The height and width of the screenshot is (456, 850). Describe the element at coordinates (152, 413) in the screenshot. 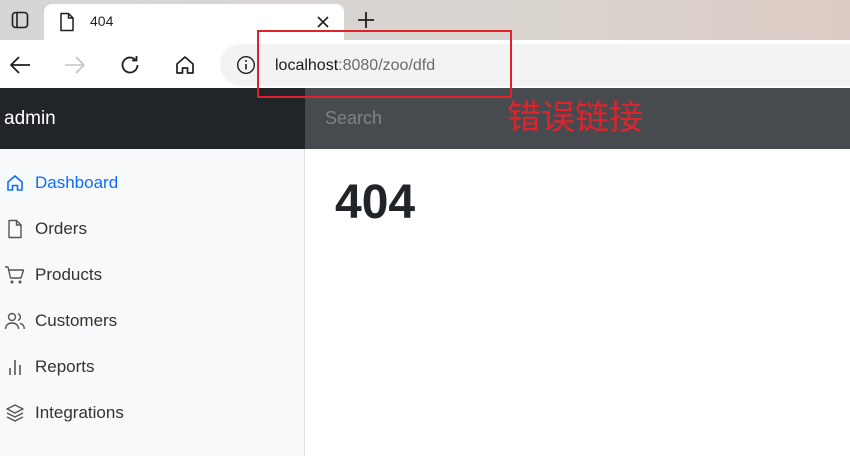

I see `sidebar-item-integrations: Integrations` at that location.